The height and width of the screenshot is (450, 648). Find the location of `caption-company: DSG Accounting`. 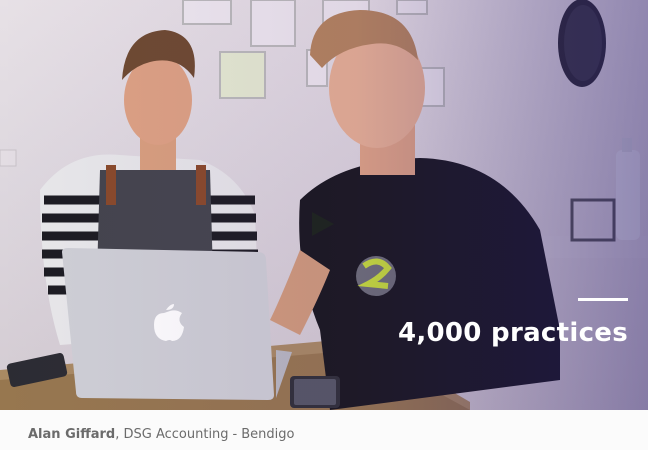

caption-company: DSG Accounting is located at coordinates (176, 434).